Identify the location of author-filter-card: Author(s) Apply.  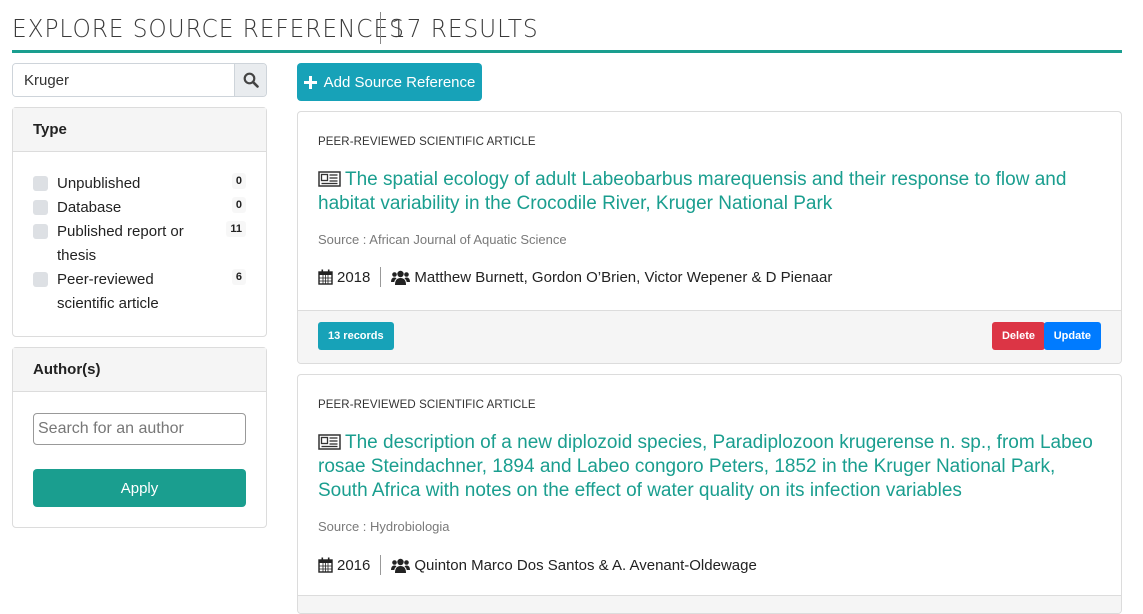
(139, 437).